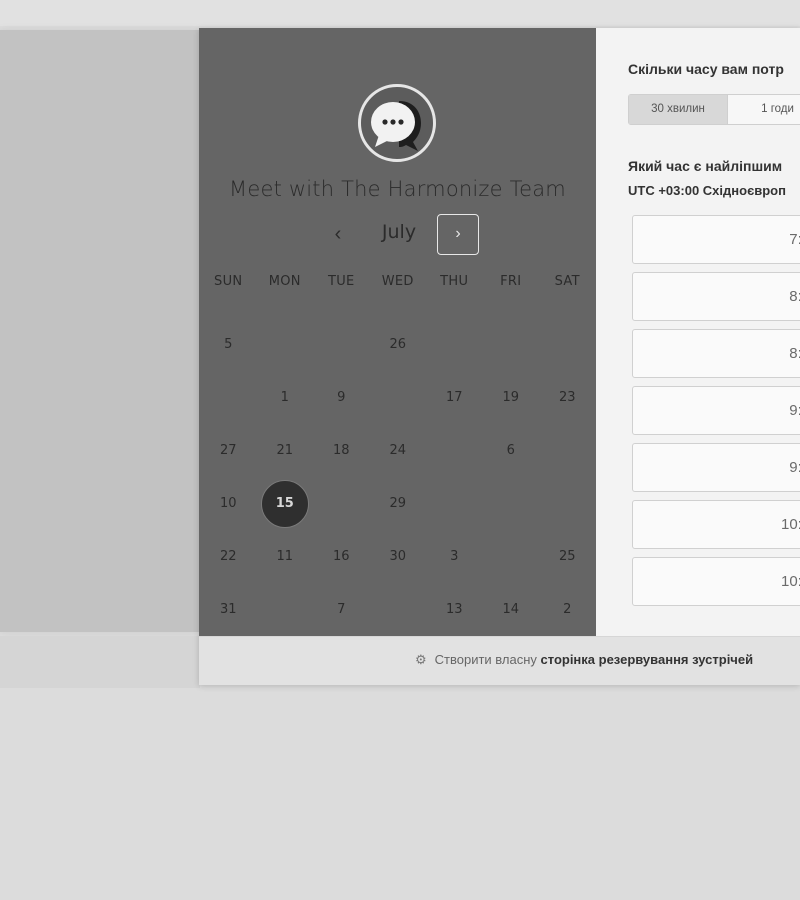 The width and height of the screenshot is (800, 900). I want to click on calendar-day-number: 21, so click(285, 450).